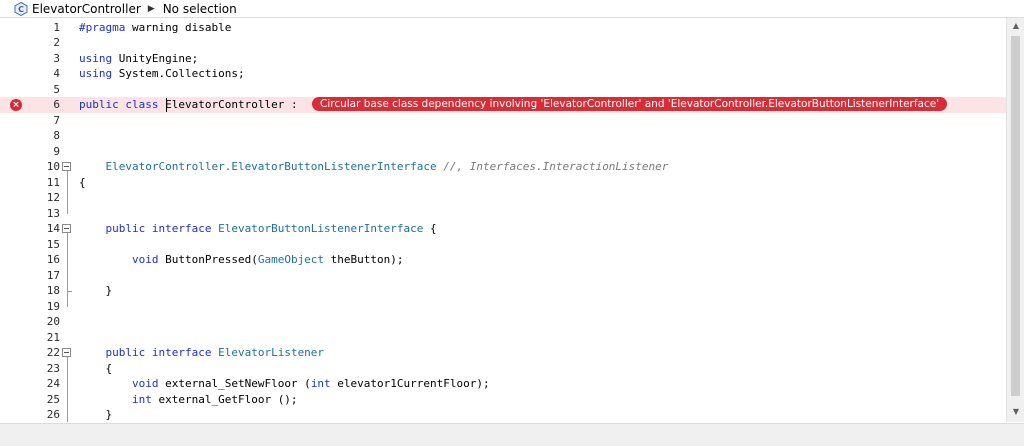  I want to click on code-token: ElevatorController :, so click(228, 104).